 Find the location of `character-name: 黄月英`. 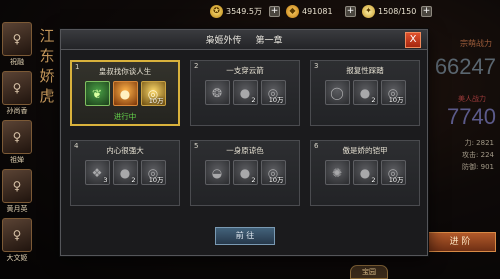

character-name: 黄月英 is located at coordinates (17, 209).